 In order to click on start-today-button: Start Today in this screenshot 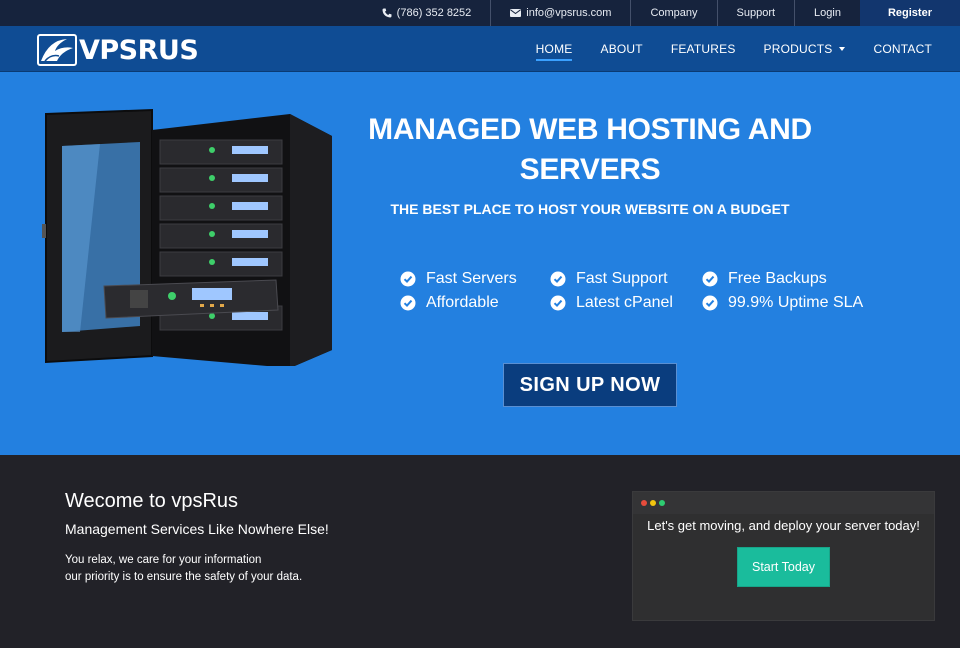, I will do `click(783, 567)`.